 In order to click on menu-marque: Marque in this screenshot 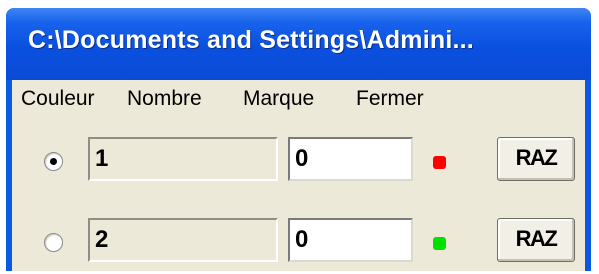, I will do `click(278, 99)`.